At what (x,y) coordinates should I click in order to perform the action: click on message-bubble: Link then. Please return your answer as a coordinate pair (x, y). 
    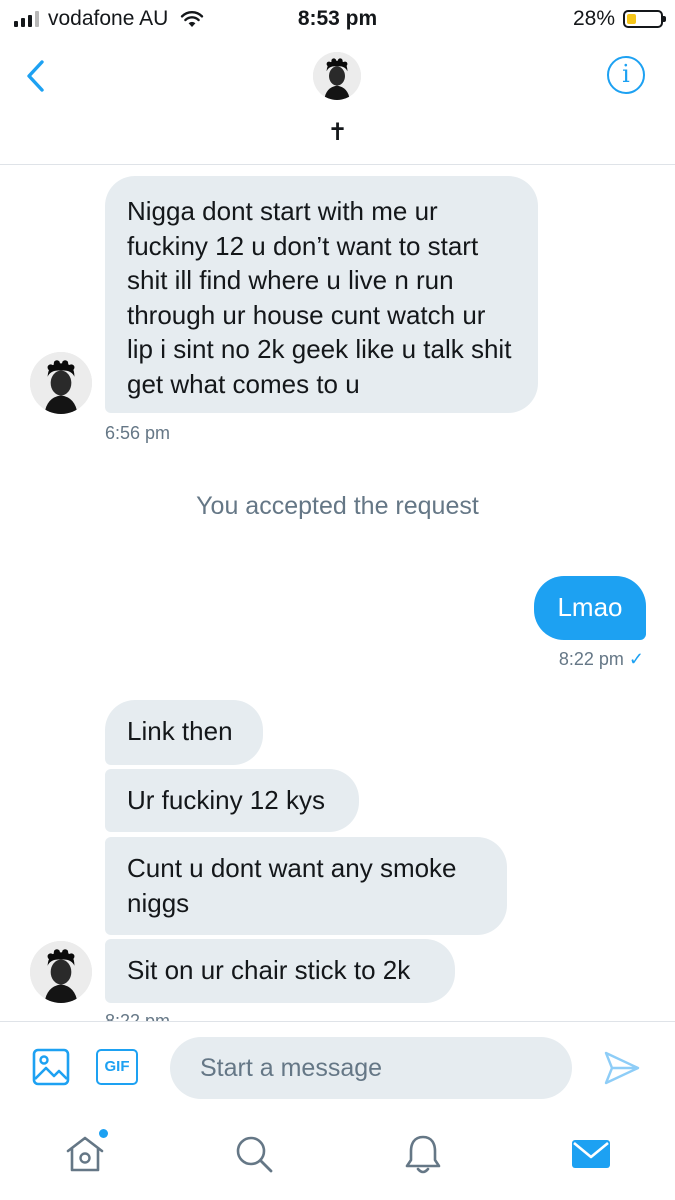
    Looking at the image, I should click on (184, 732).